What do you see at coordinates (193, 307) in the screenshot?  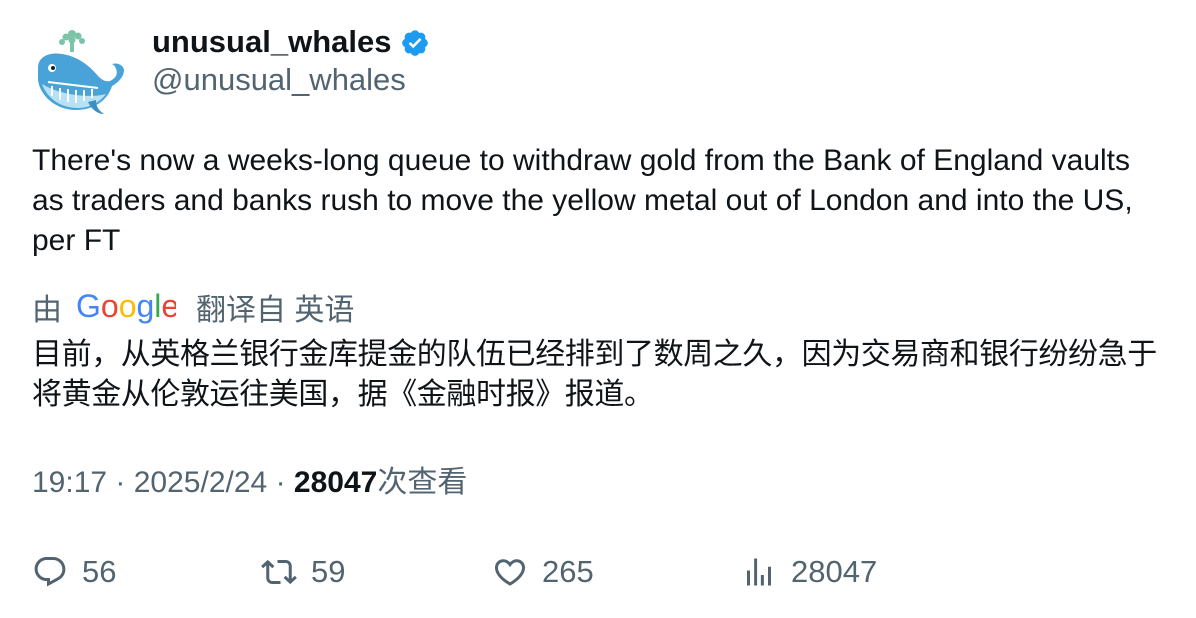 I see `translation-attribution: 由 Google 翻译自 英语` at bounding box center [193, 307].